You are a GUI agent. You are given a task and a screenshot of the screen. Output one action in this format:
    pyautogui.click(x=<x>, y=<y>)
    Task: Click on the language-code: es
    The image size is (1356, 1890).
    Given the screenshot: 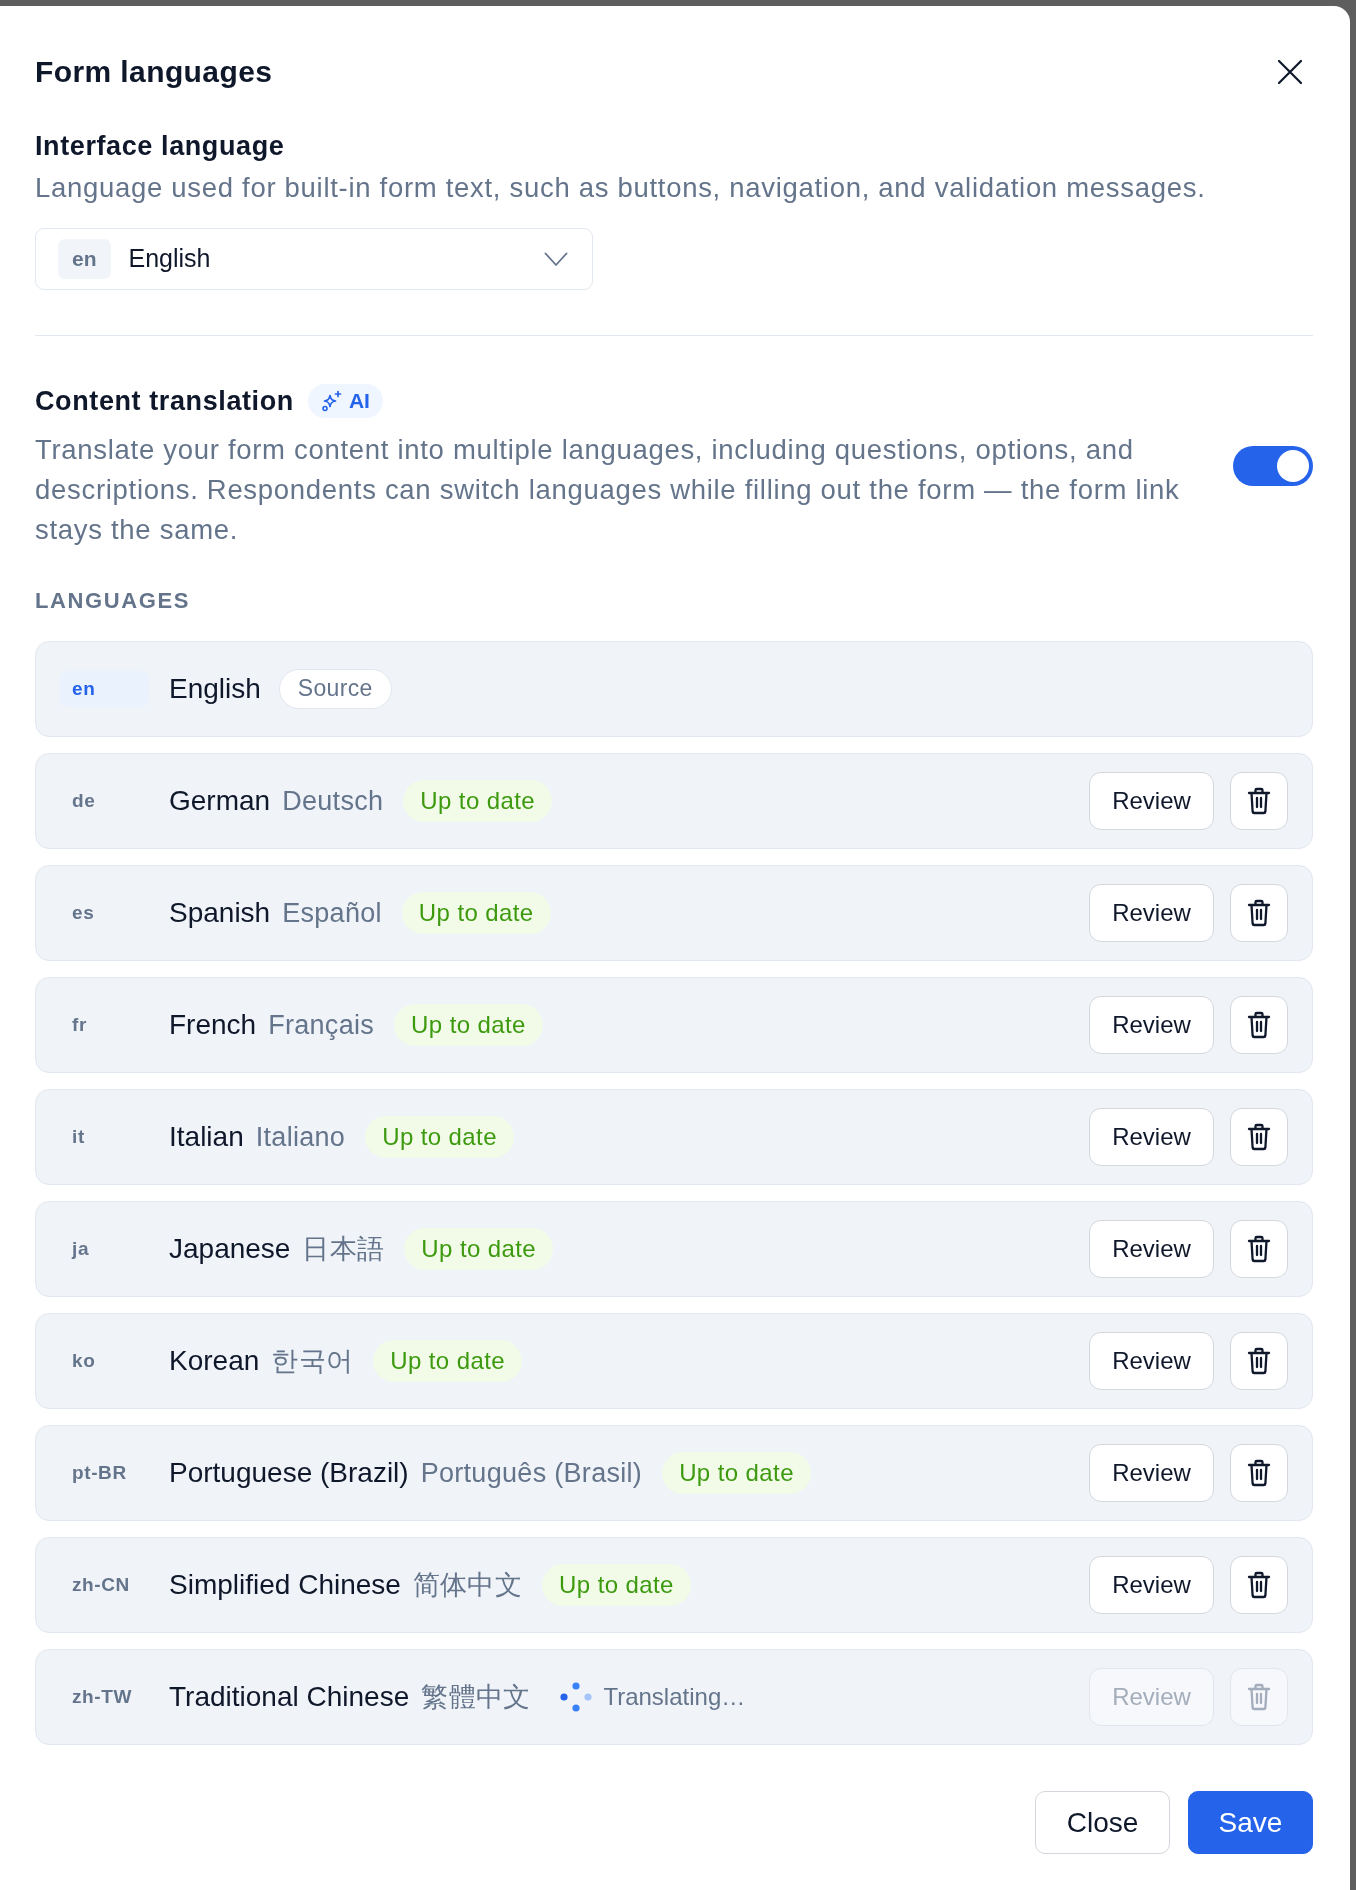 What is the action you would take?
    pyautogui.click(x=83, y=913)
    